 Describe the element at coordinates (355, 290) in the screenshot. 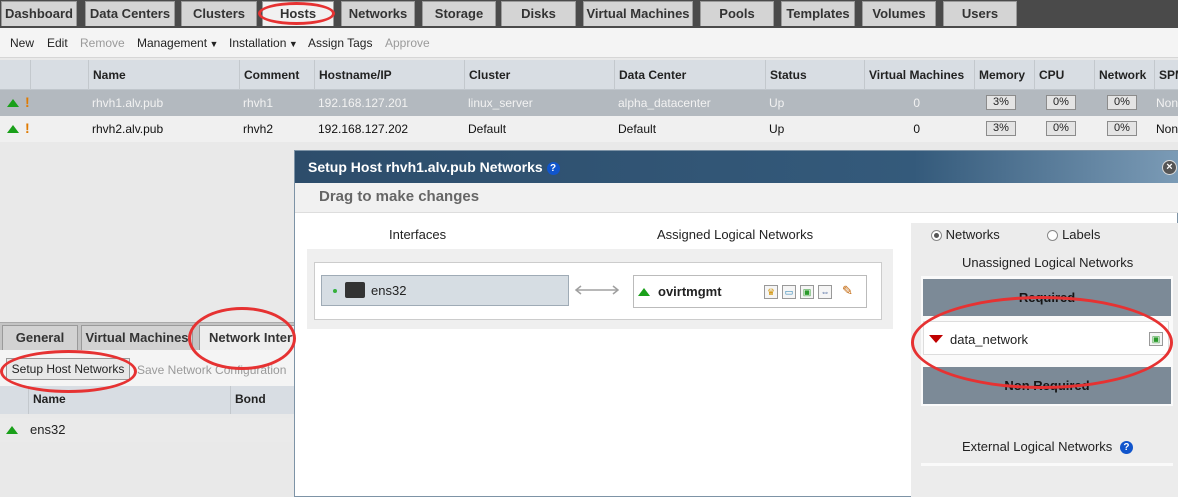

I see `ethernet-port-icon` at that location.